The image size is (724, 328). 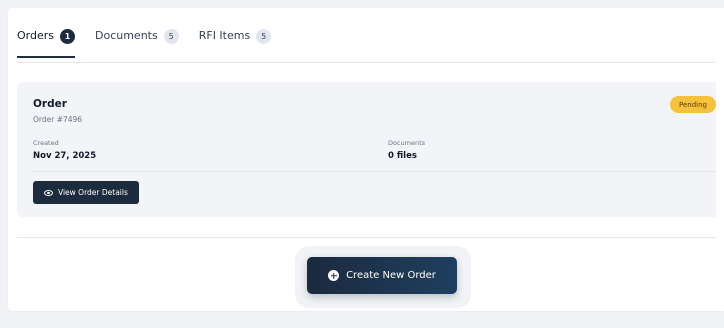 What do you see at coordinates (67, 36) in the screenshot?
I see `tab-orders-count-badge: 1` at bounding box center [67, 36].